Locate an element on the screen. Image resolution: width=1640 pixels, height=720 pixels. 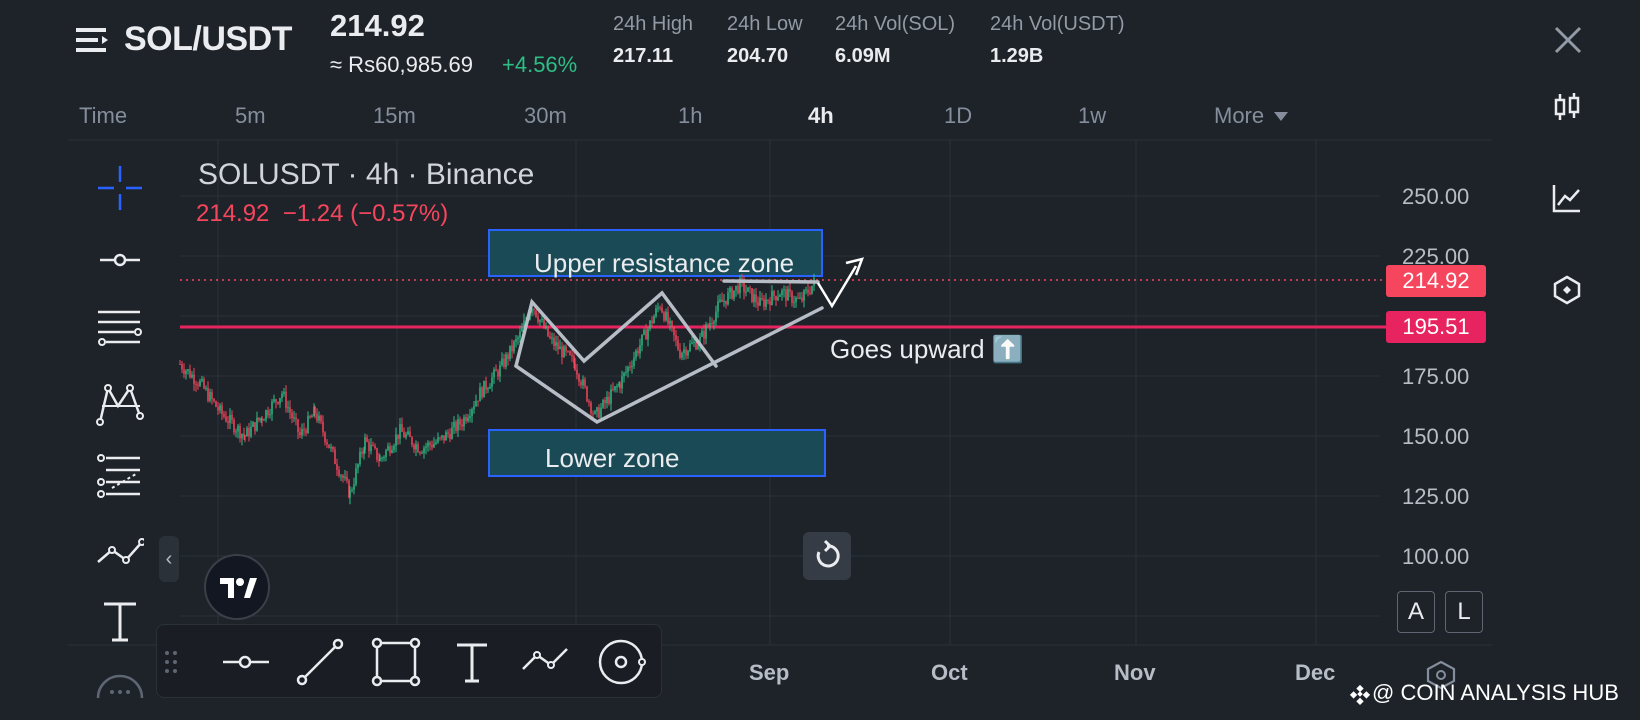
y-tick: 250.00 is located at coordinates (1436, 196).